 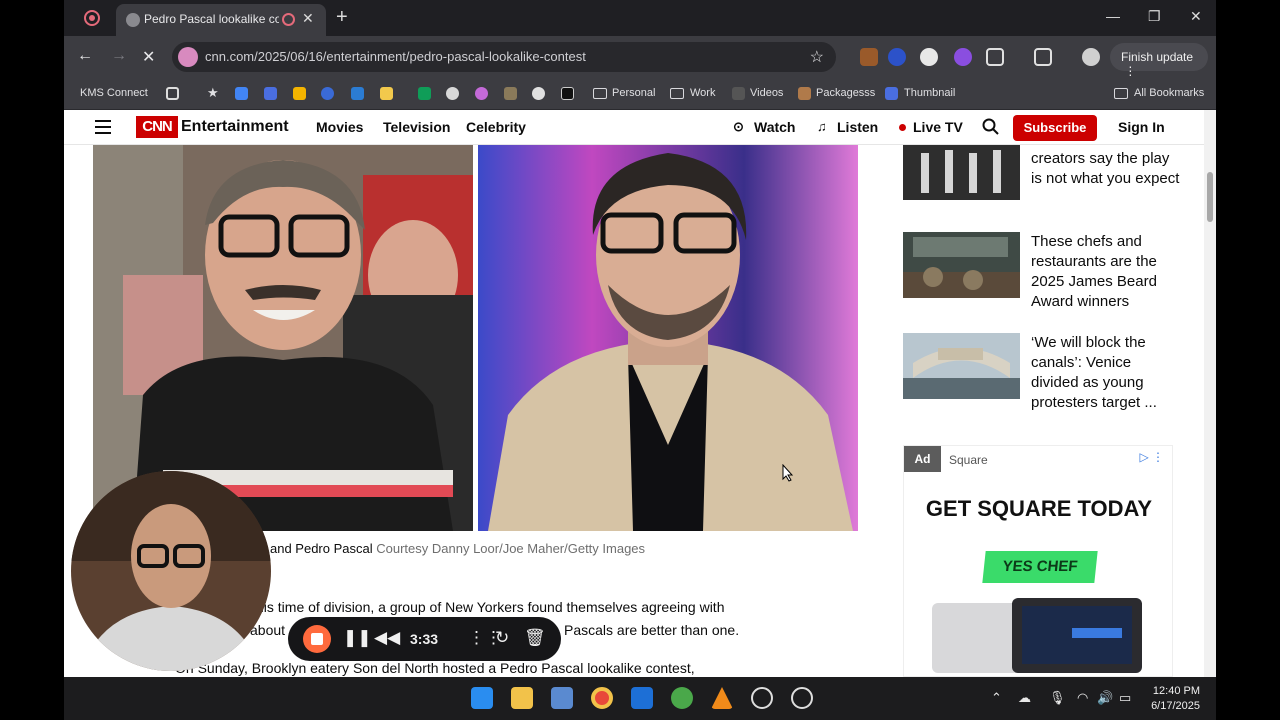 I want to click on mouse-cursor-icon, so click(x=788, y=473).